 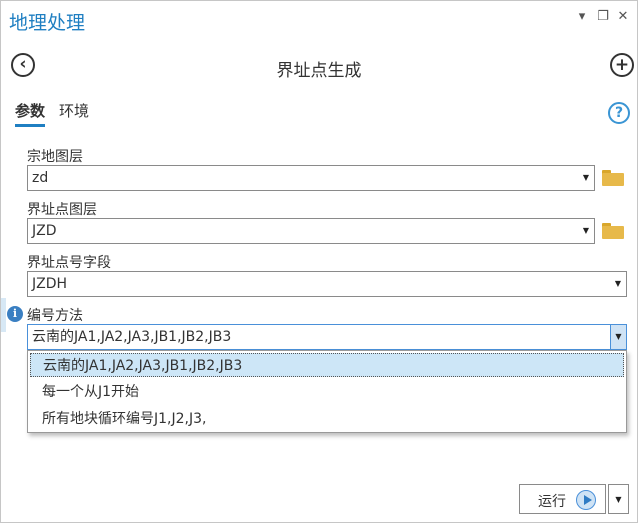 What do you see at coordinates (619, 113) in the screenshot?
I see `help-icon: ?` at bounding box center [619, 113].